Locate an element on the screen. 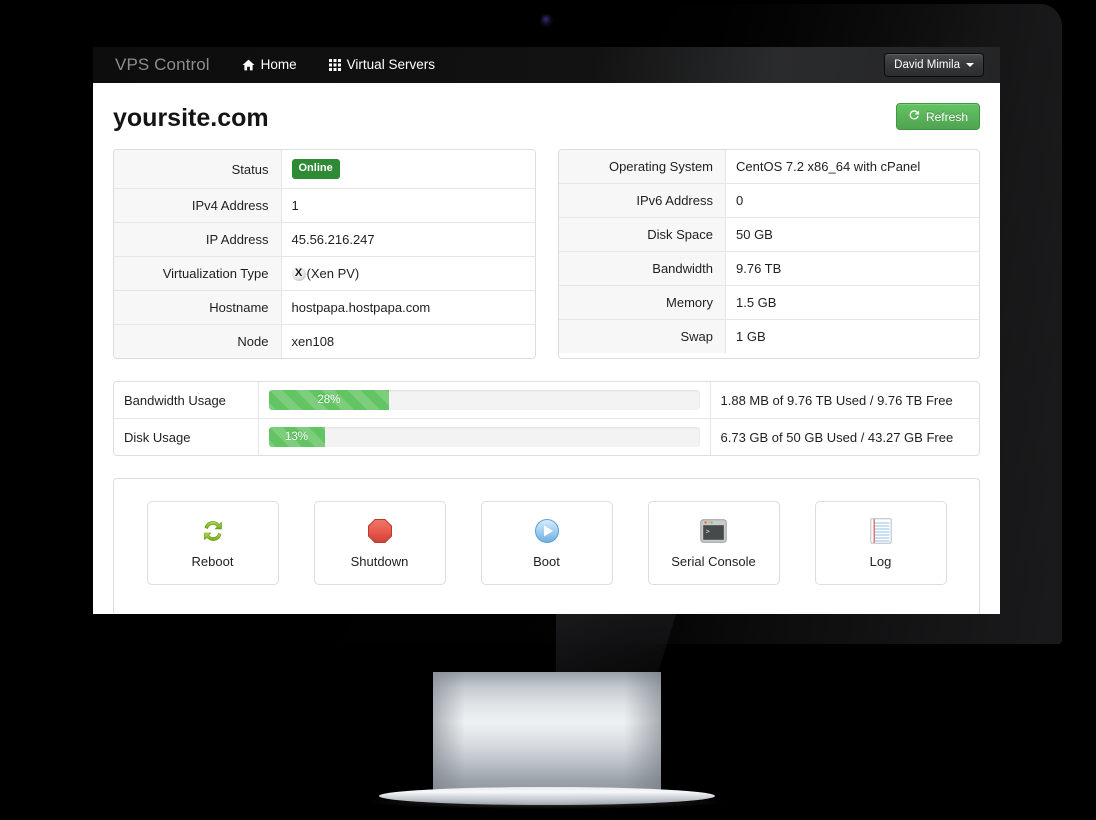 This screenshot has width=1096, height=820. monitor-stand-neck is located at coordinates (547, 734).